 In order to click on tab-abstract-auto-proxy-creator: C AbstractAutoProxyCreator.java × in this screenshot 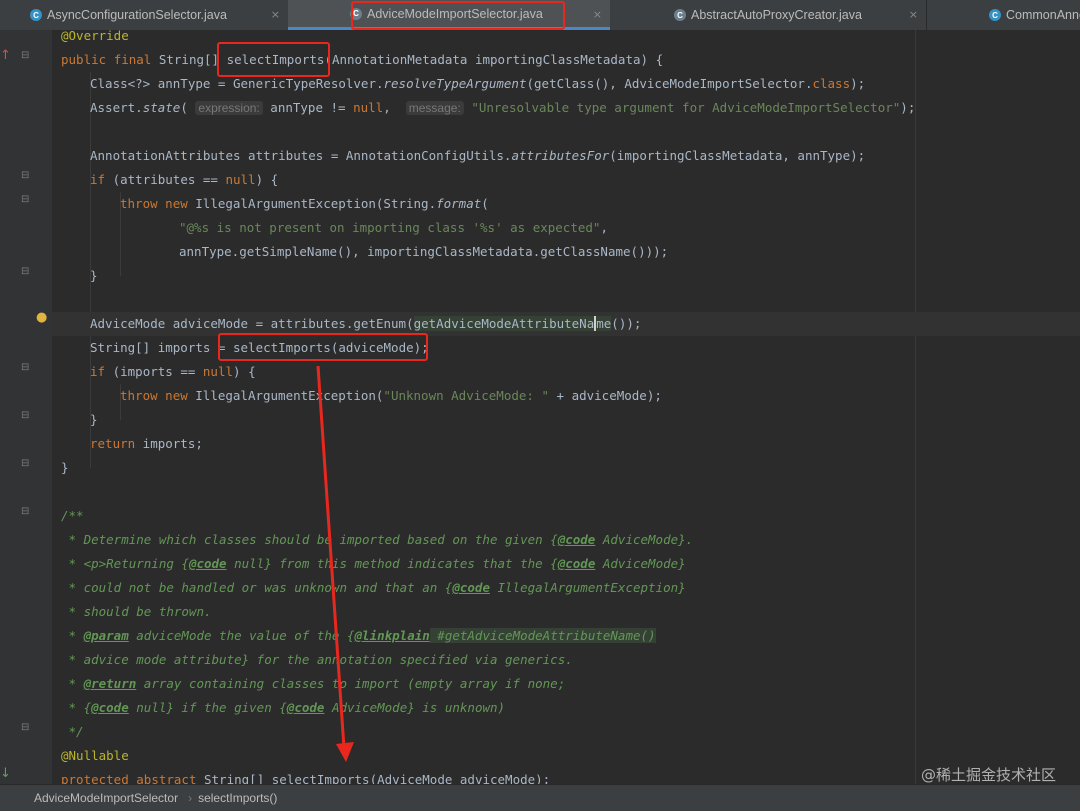, I will do `click(768, 15)`.